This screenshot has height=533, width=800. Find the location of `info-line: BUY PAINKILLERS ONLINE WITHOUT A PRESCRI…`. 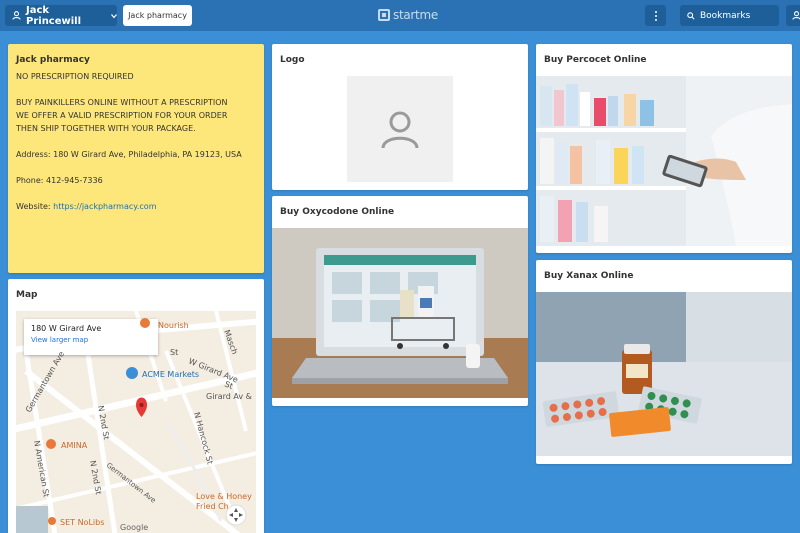

info-line: BUY PAINKILLERS ONLINE WITHOUT A PRESCRI… is located at coordinates (122, 102).